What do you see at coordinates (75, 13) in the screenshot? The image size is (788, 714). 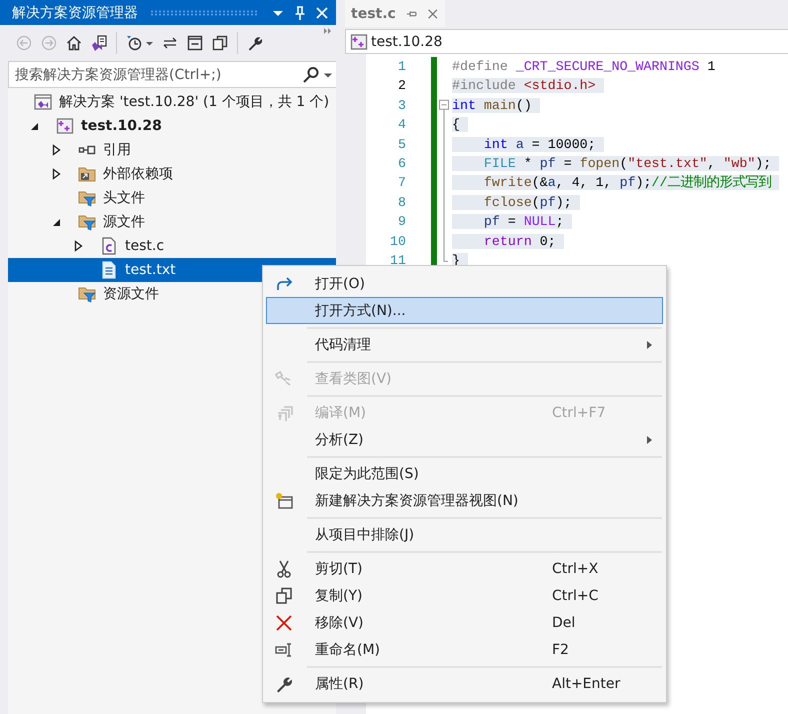 I see `panel-title: 解决方案资源管理器` at bounding box center [75, 13].